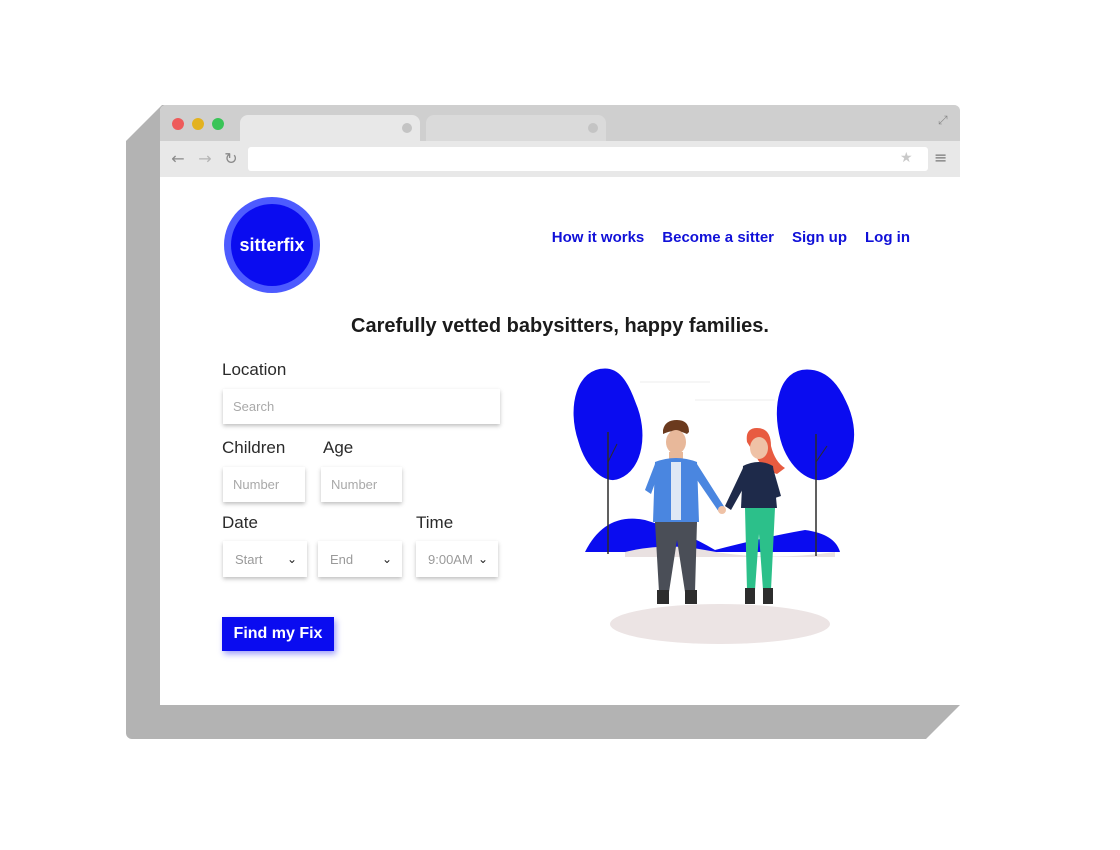 This screenshot has height=850, width=1120. I want to click on star-icon: ★, so click(906, 158).